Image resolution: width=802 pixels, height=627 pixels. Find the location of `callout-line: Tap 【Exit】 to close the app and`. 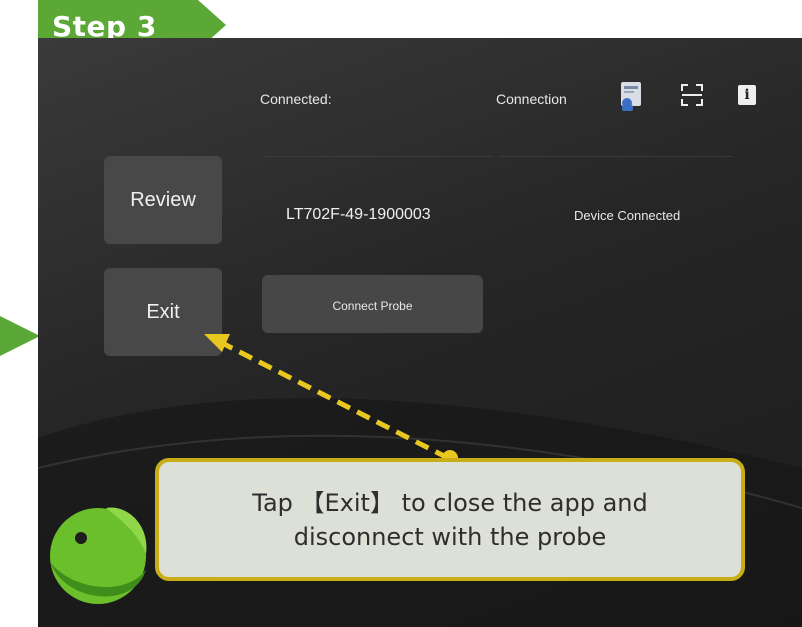

callout-line: Tap 【Exit】 to close the app and is located at coordinates (450, 502).